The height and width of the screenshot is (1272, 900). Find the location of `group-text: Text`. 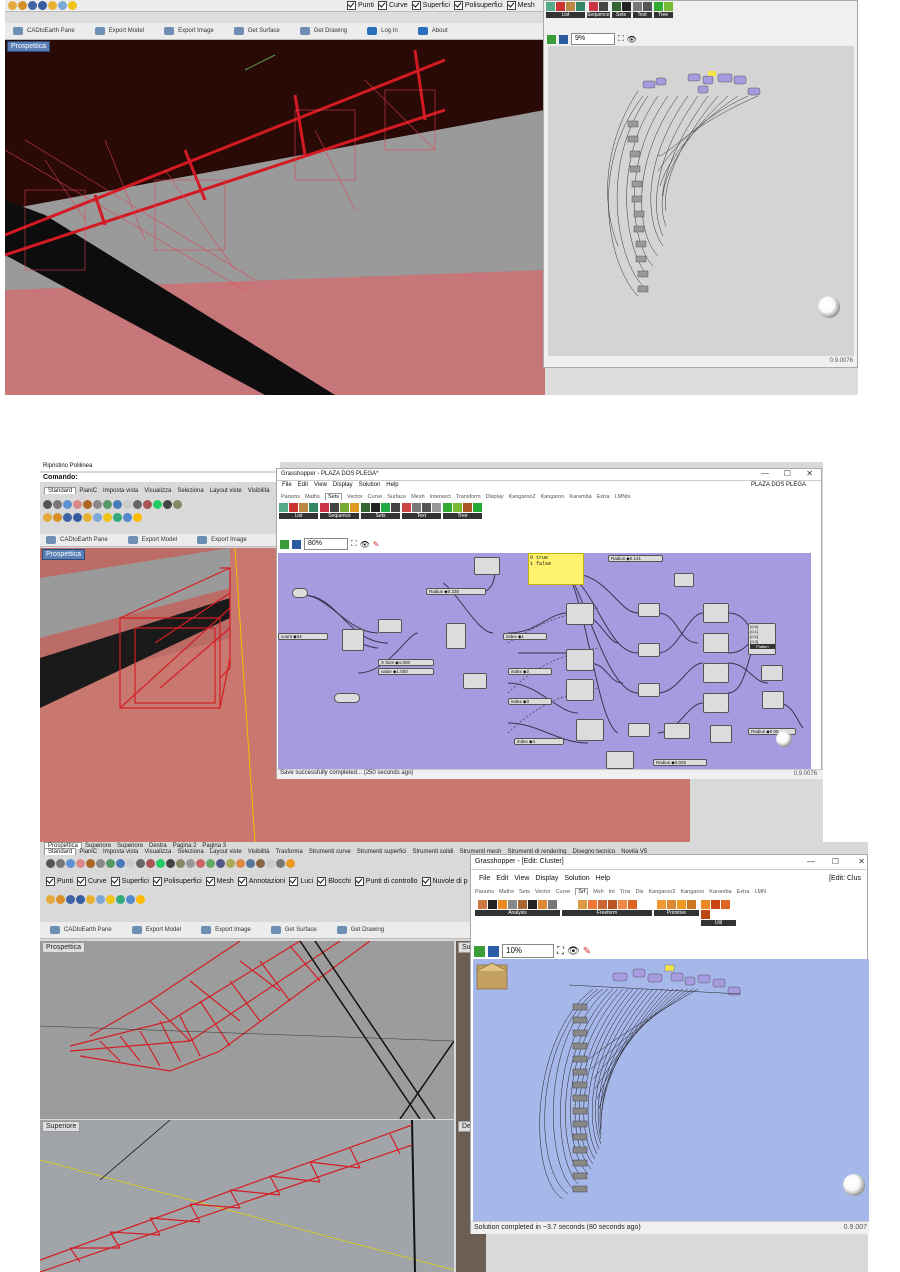

group-text: Text is located at coordinates (421, 511).